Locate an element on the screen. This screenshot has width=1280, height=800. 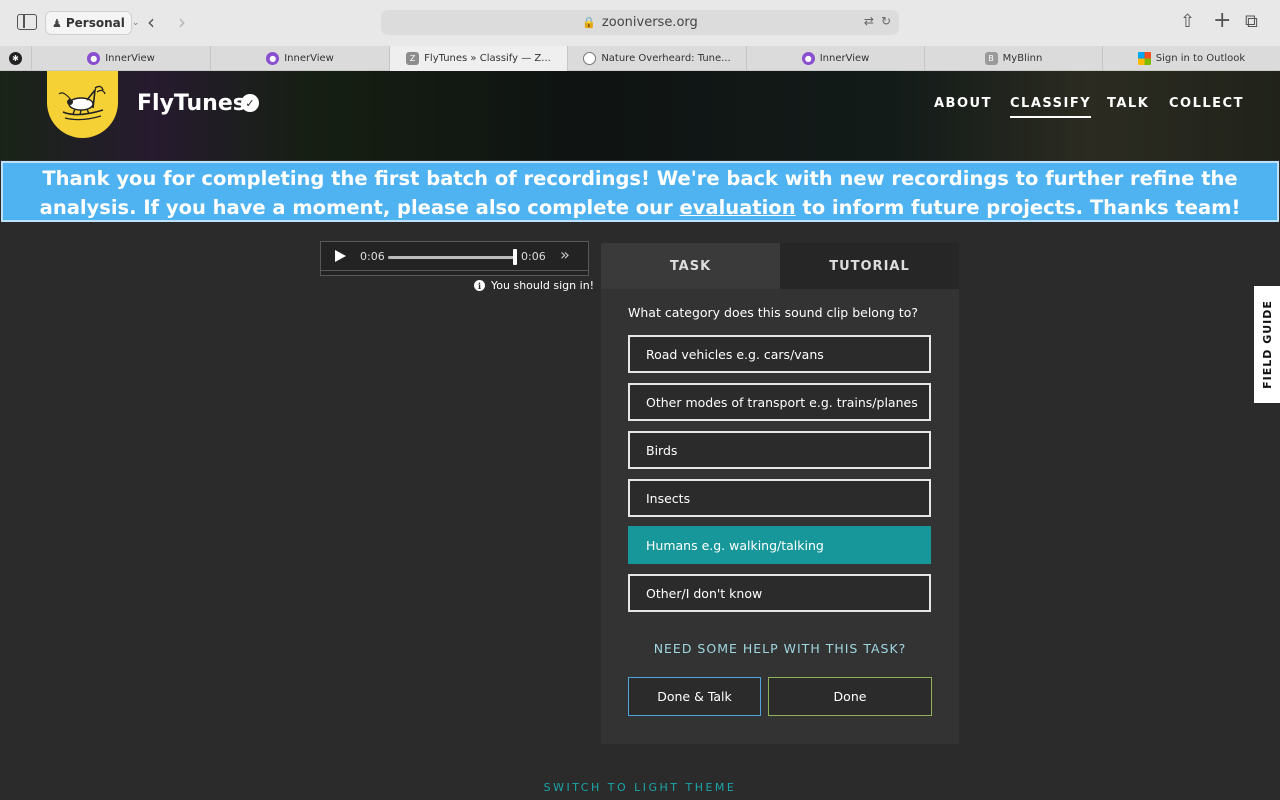
new-tab-icon: + is located at coordinates (1222, 20).